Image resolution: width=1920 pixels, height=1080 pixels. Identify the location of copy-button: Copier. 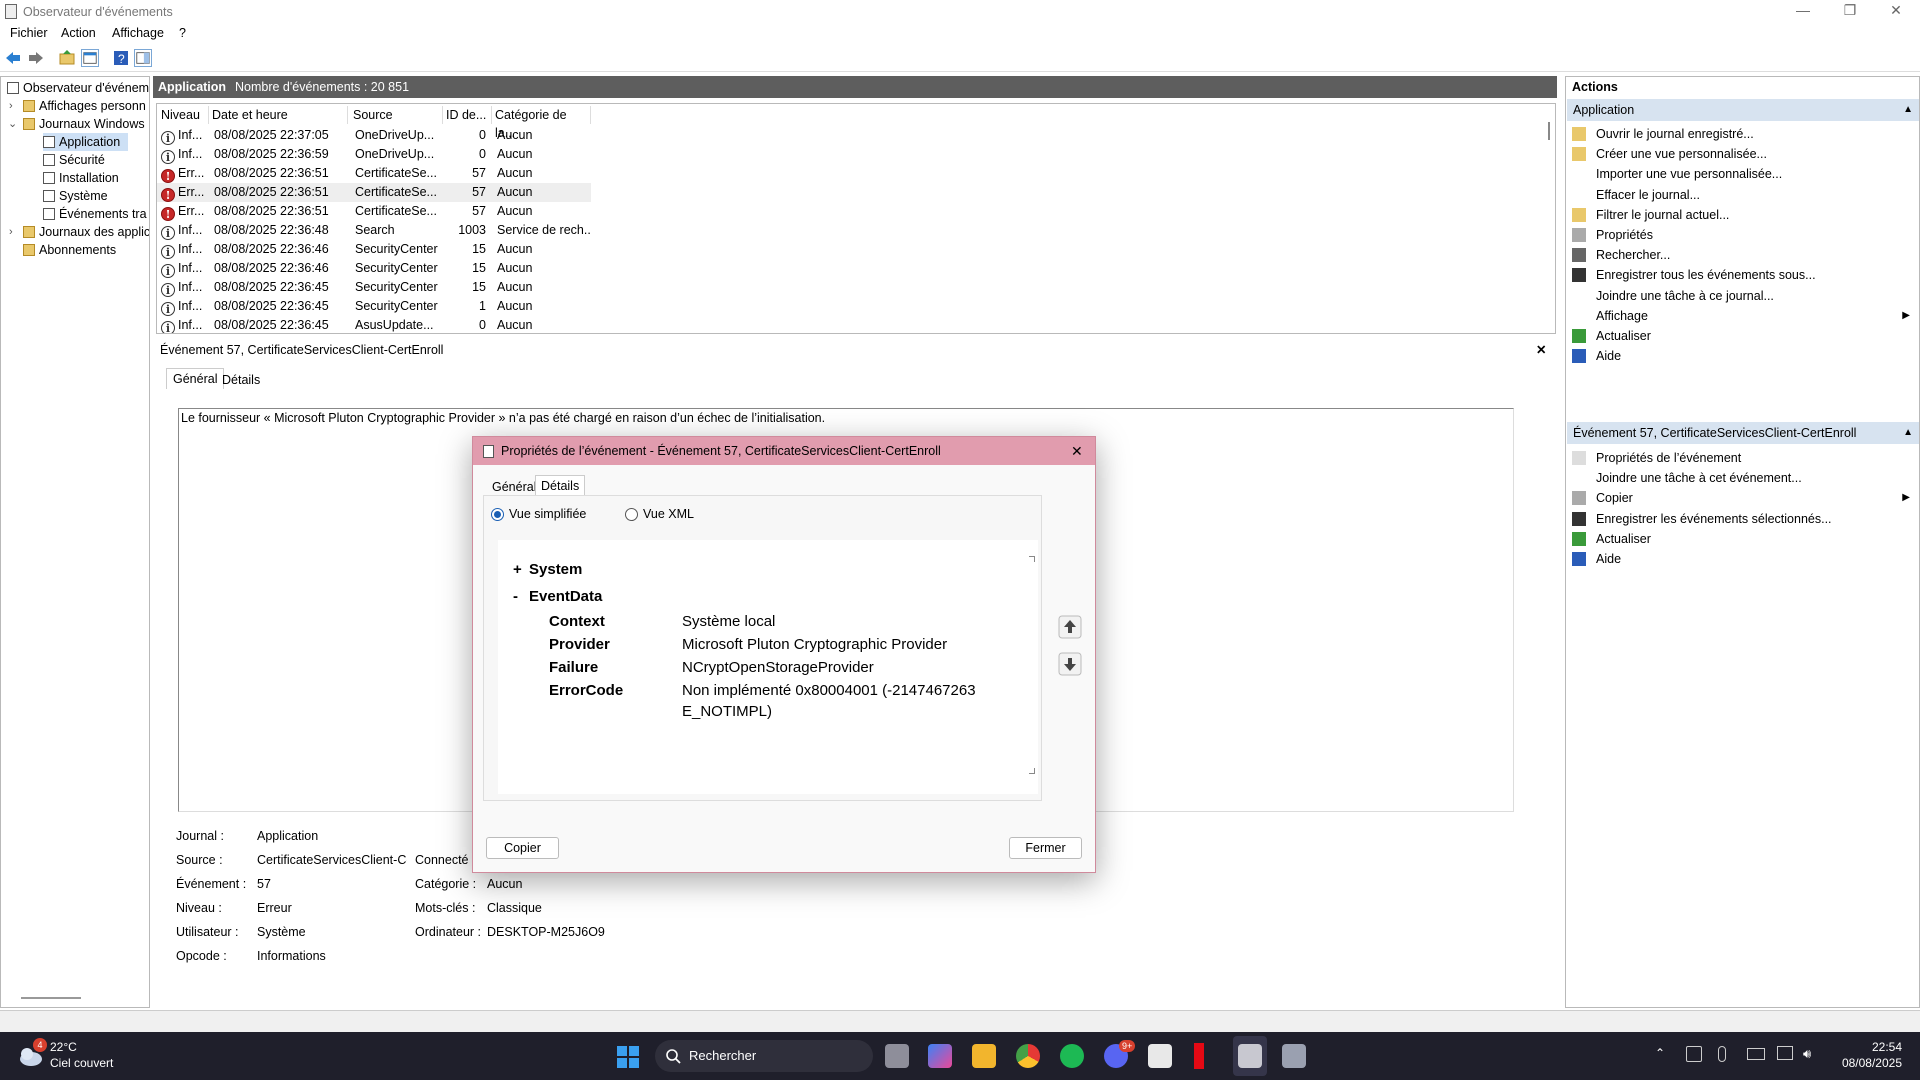
(522, 848).